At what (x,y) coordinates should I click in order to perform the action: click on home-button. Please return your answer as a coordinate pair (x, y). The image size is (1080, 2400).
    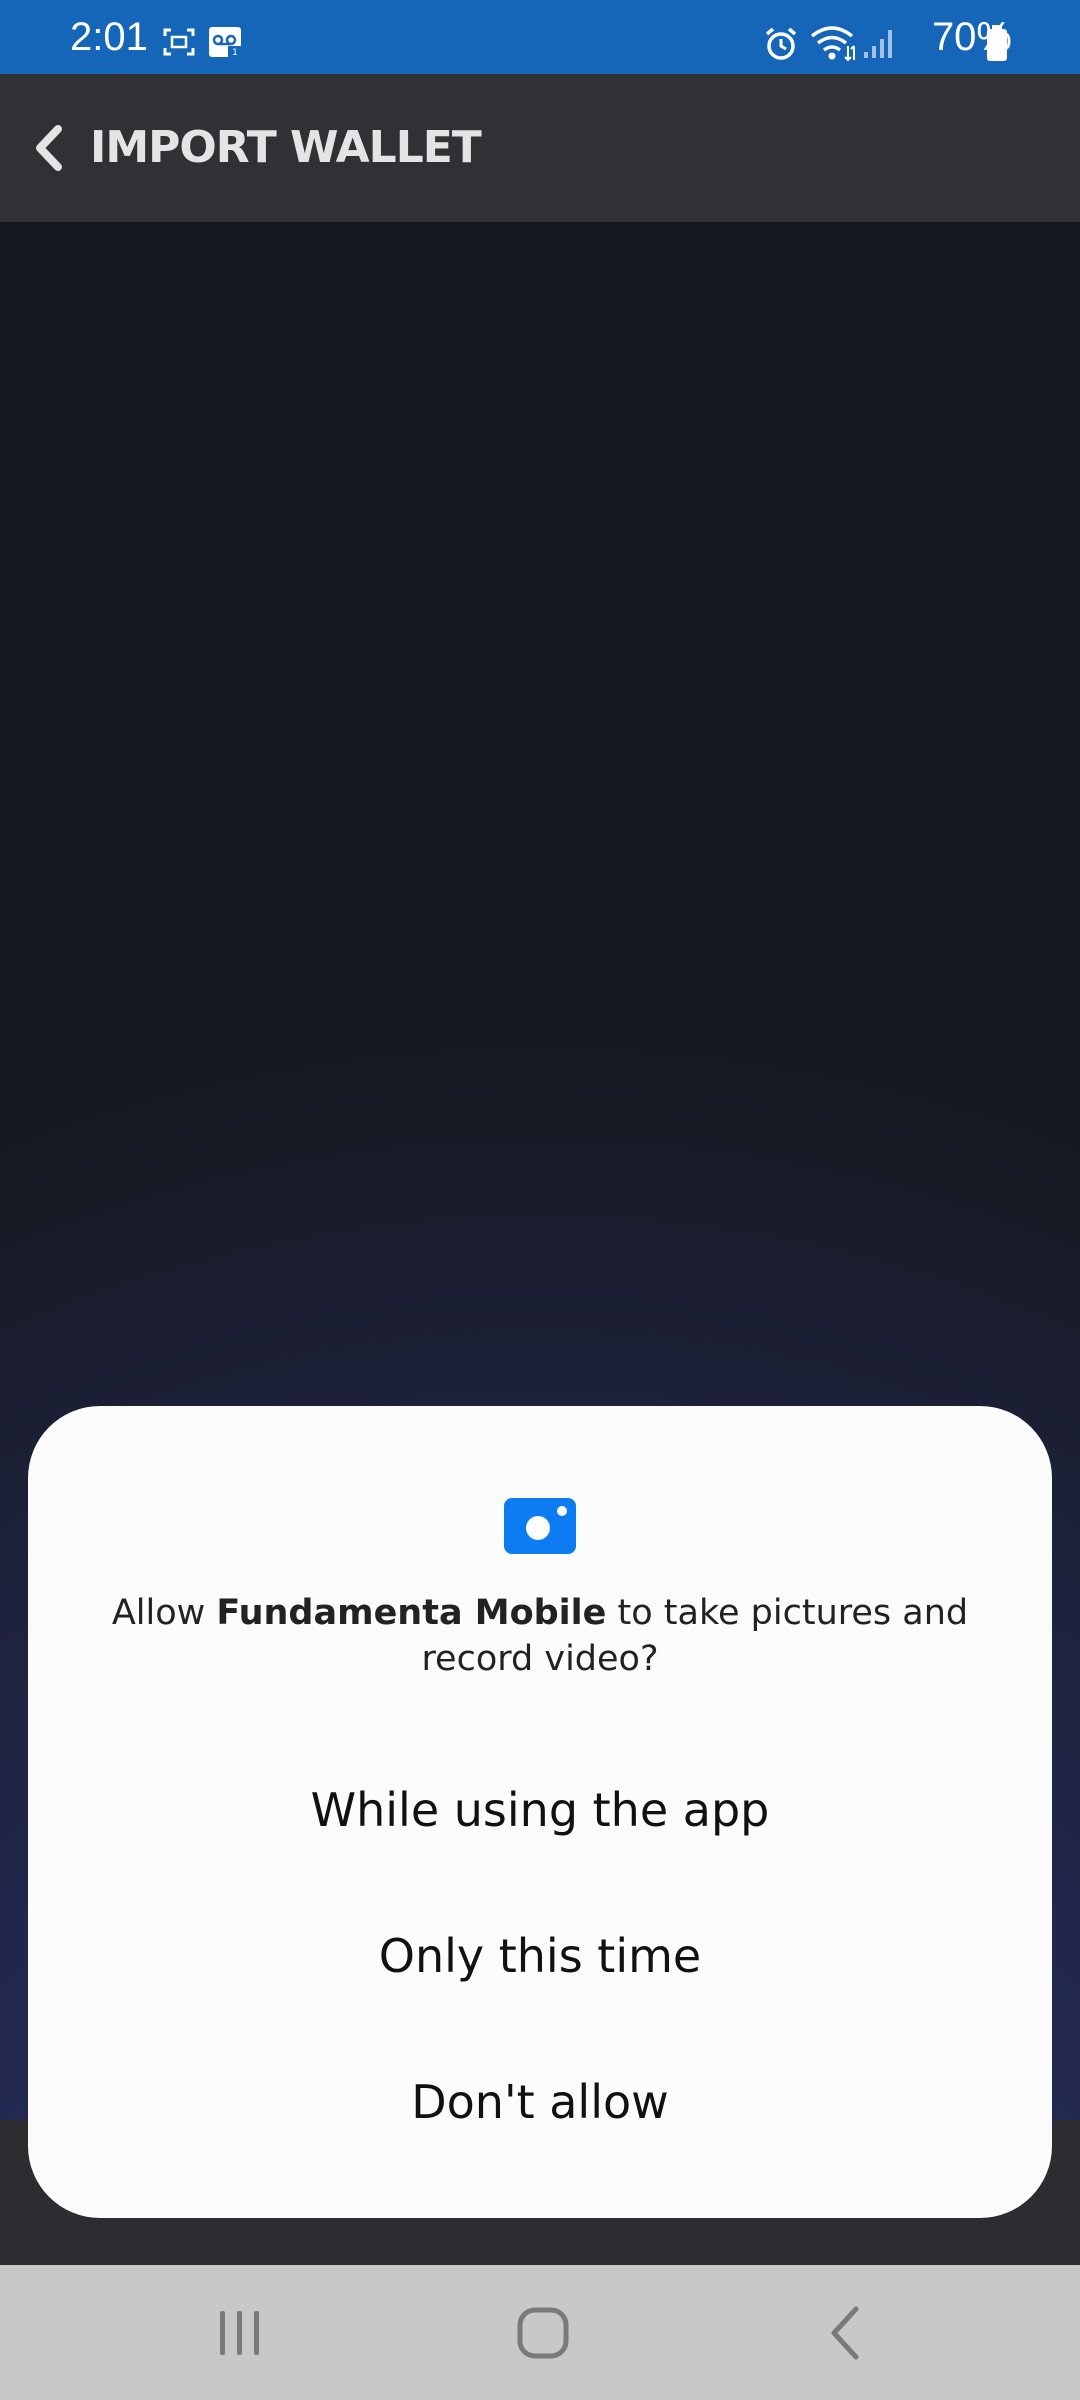
    Looking at the image, I should click on (543, 2332).